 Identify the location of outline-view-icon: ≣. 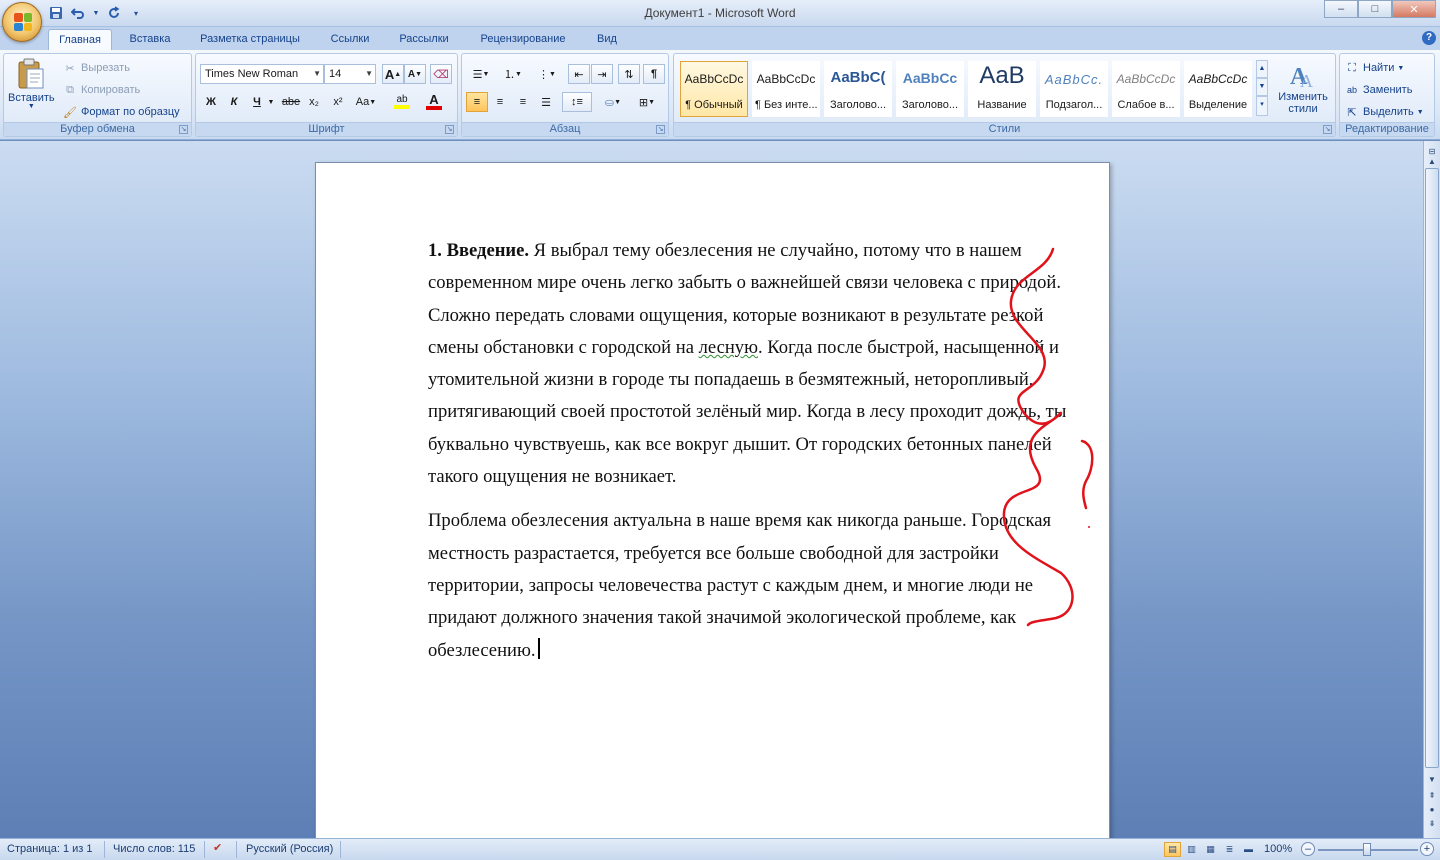
(1229, 849).